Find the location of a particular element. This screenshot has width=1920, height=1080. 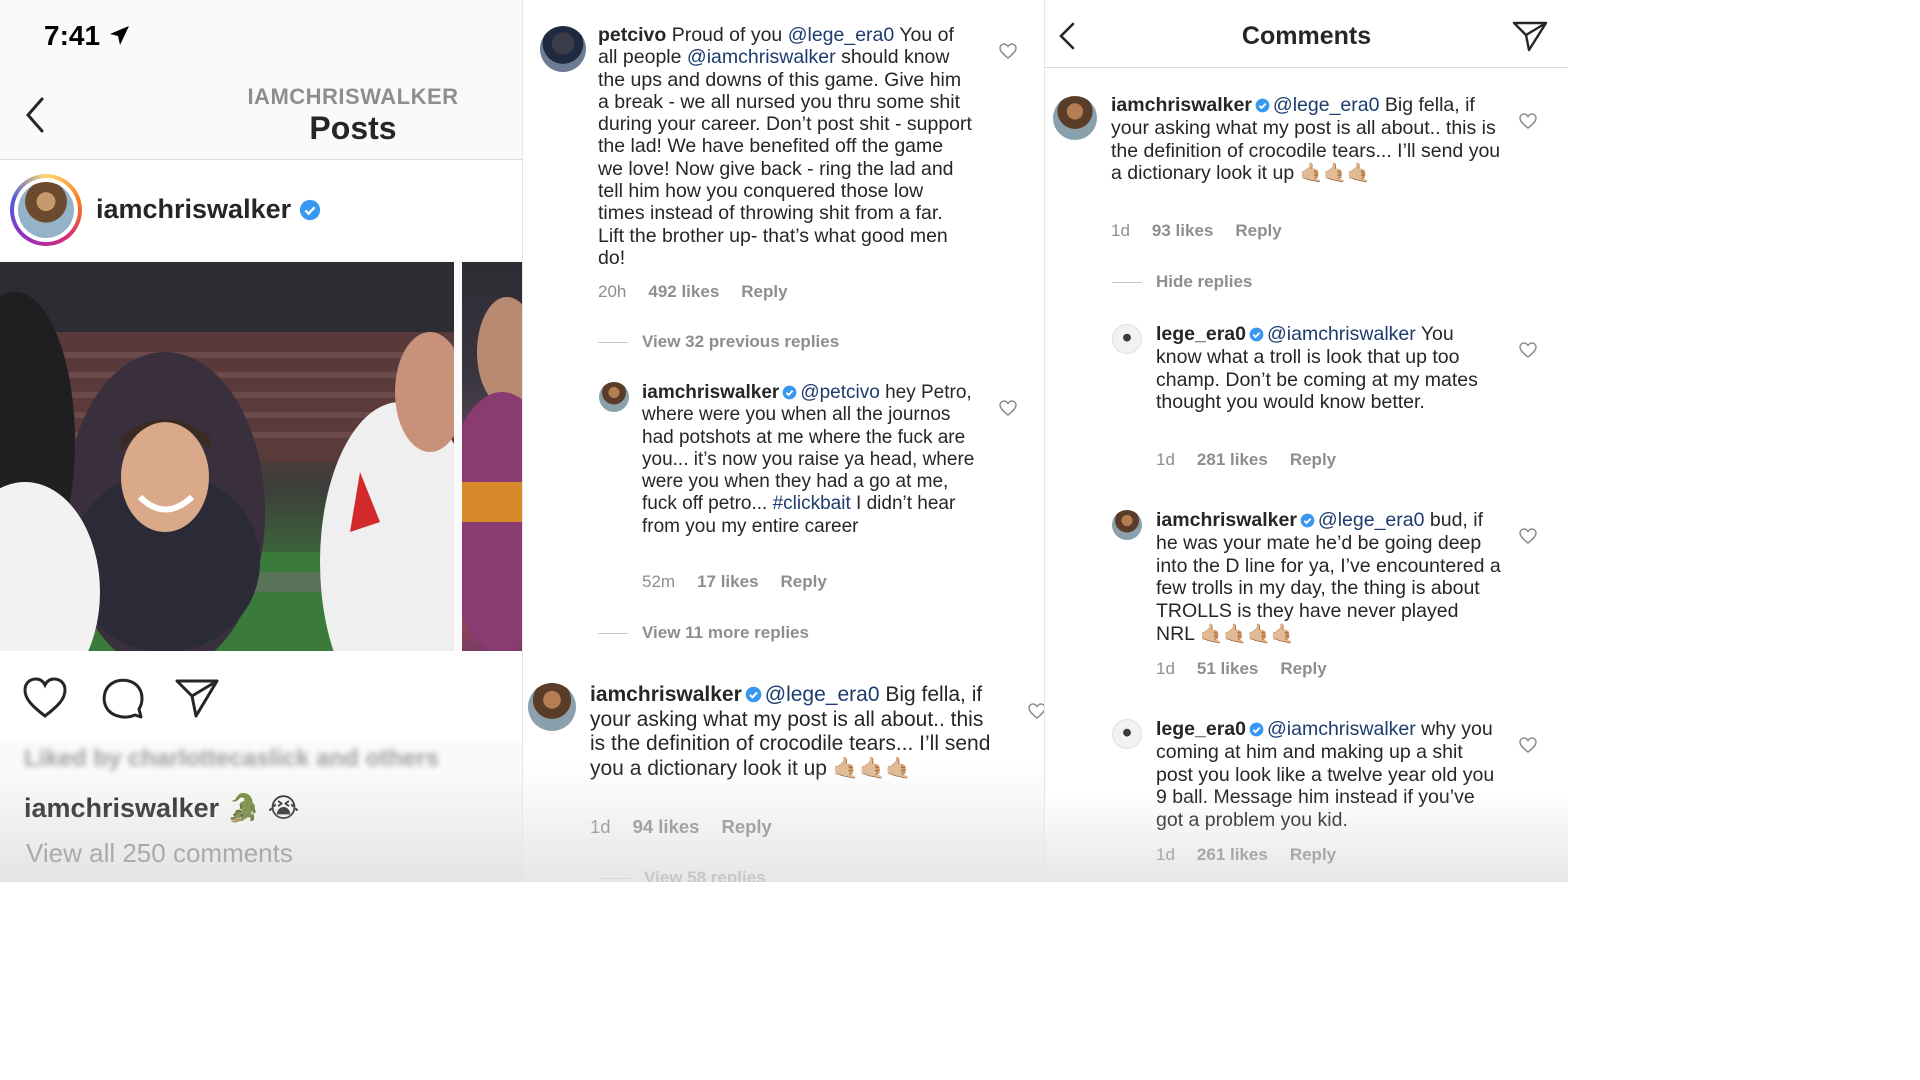

view-more-replies-link: View 11 more replies is located at coordinates (703, 633).